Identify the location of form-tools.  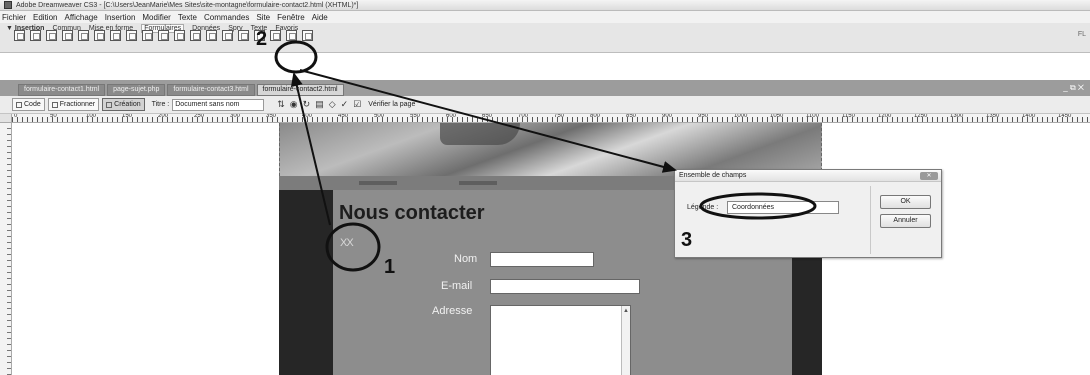
(163, 35).